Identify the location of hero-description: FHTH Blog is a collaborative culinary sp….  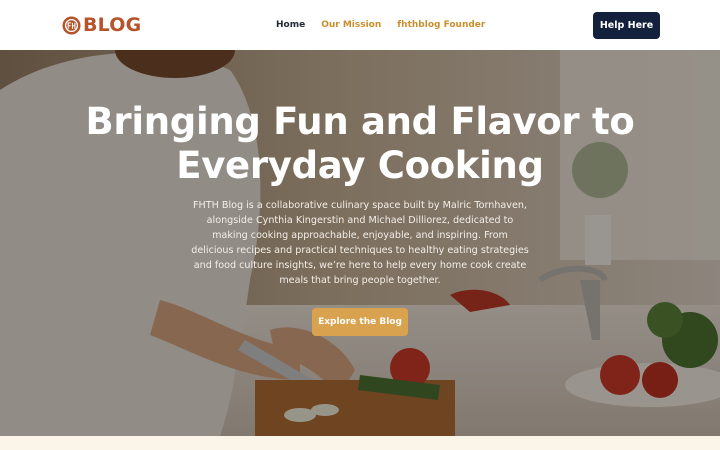
(360, 243).